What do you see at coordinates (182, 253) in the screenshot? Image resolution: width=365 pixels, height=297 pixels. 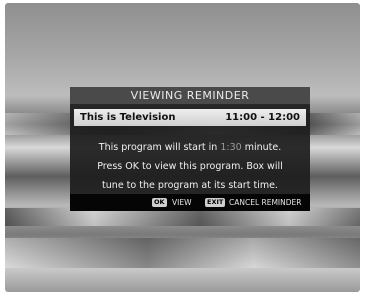 I see `background-wave` at bounding box center [182, 253].